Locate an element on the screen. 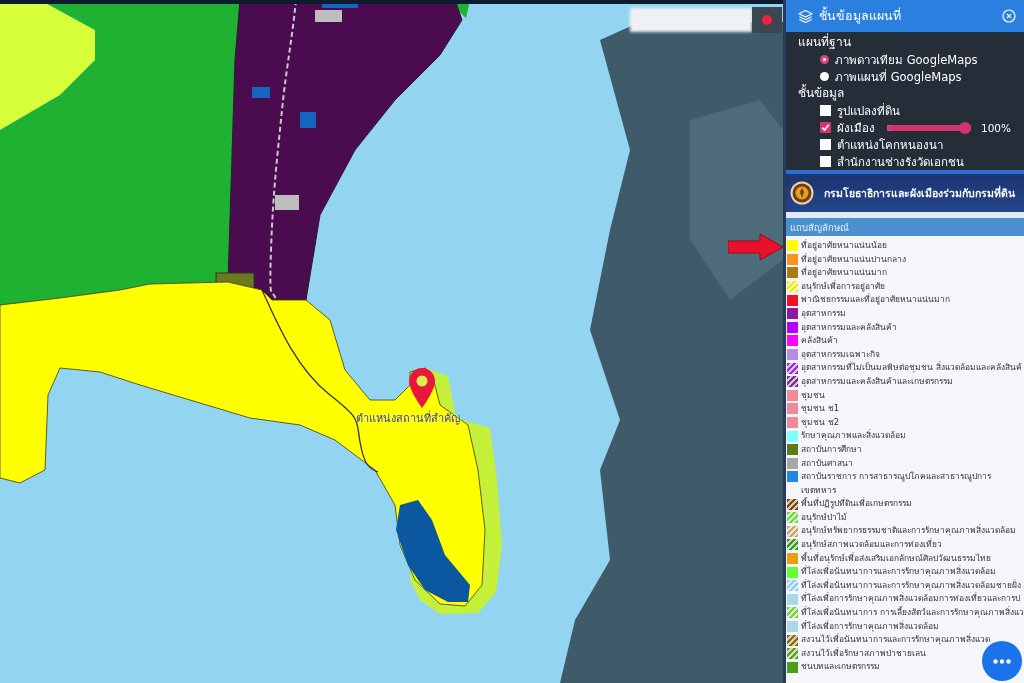 The width and height of the screenshot is (1024, 683). place-label: ตำแหน่งสถานที่สำคัญ is located at coordinates (408, 418).